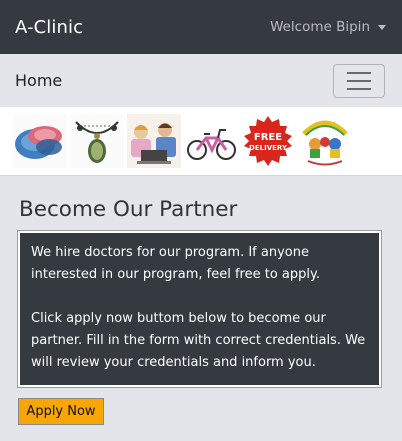 The image size is (402, 441). Describe the element at coordinates (325, 141) in the screenshot. I see `child-care-centre-logo` at that location.